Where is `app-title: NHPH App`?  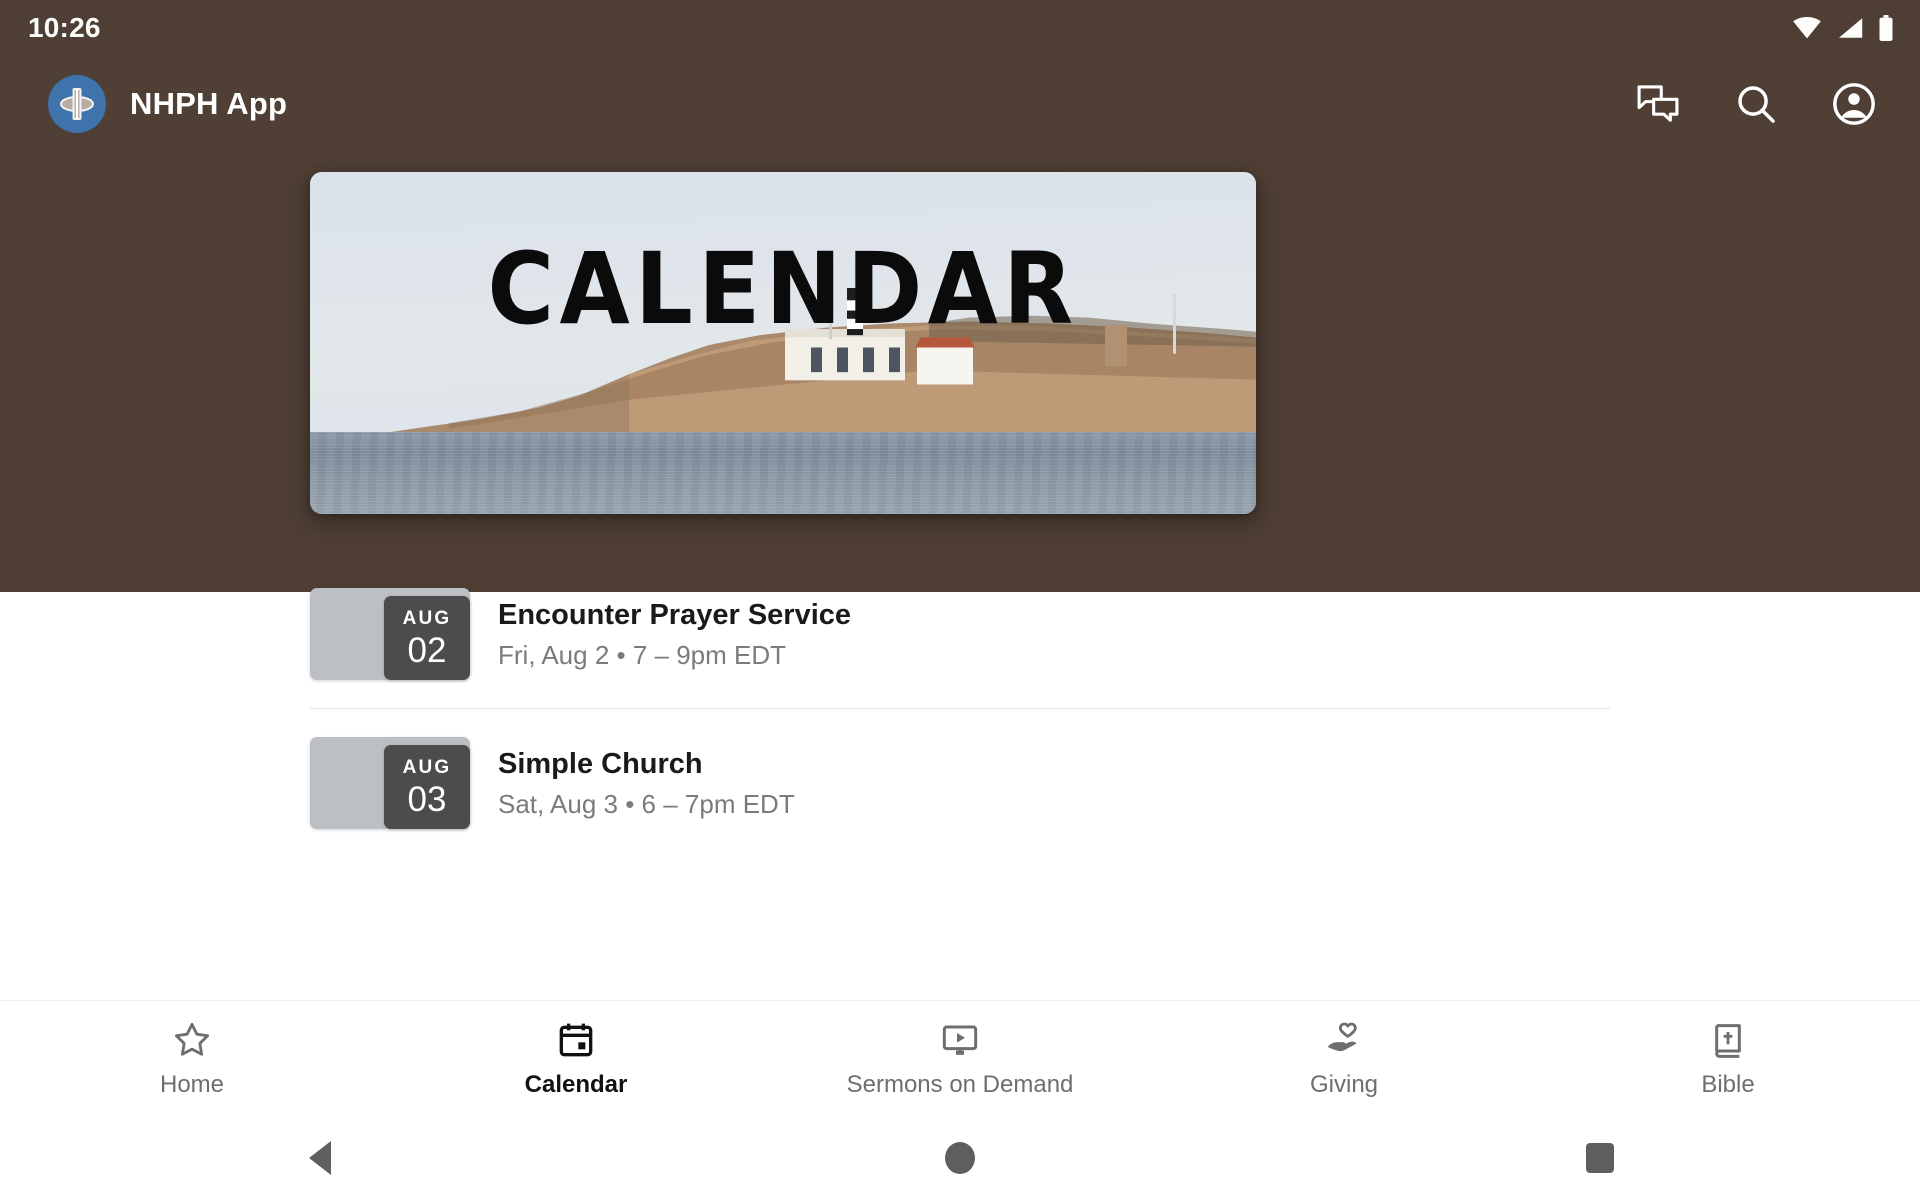 app-title: NHPH App is located at coordinates (209, 103).